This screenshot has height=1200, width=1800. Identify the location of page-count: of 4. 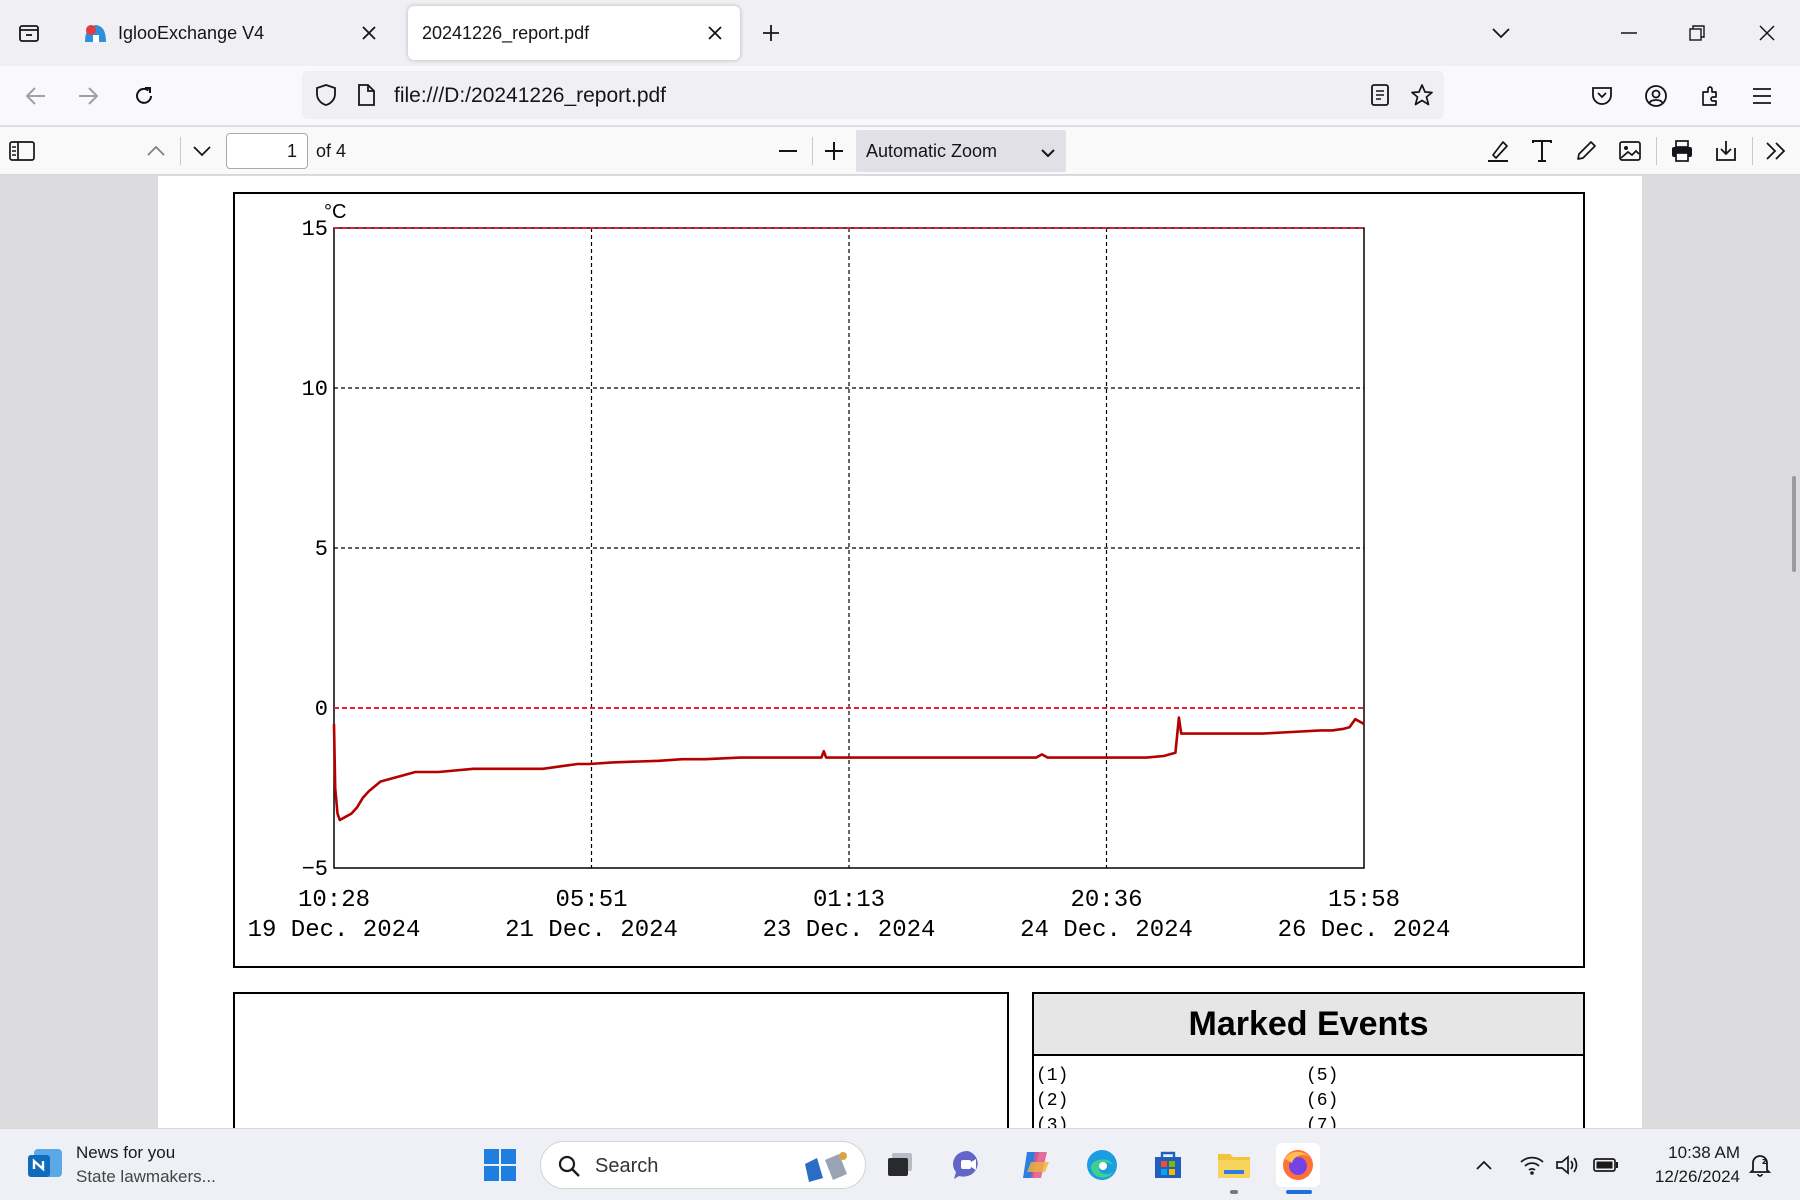
(331, 151).